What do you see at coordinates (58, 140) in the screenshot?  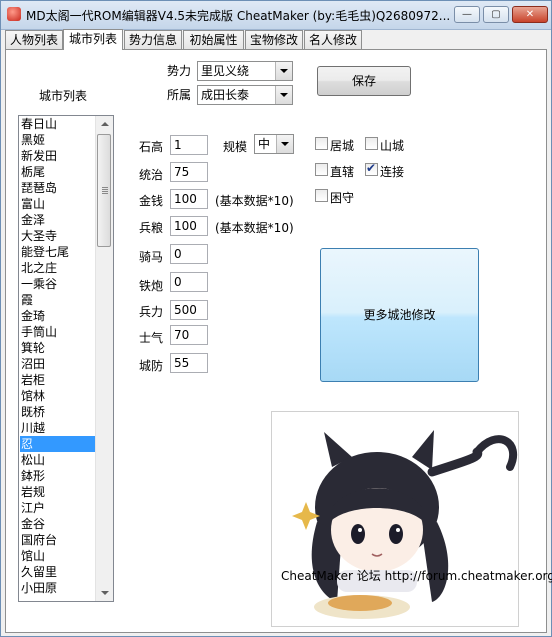 I see `city-list-item: 黑姬` at bounding box center [58, 140].